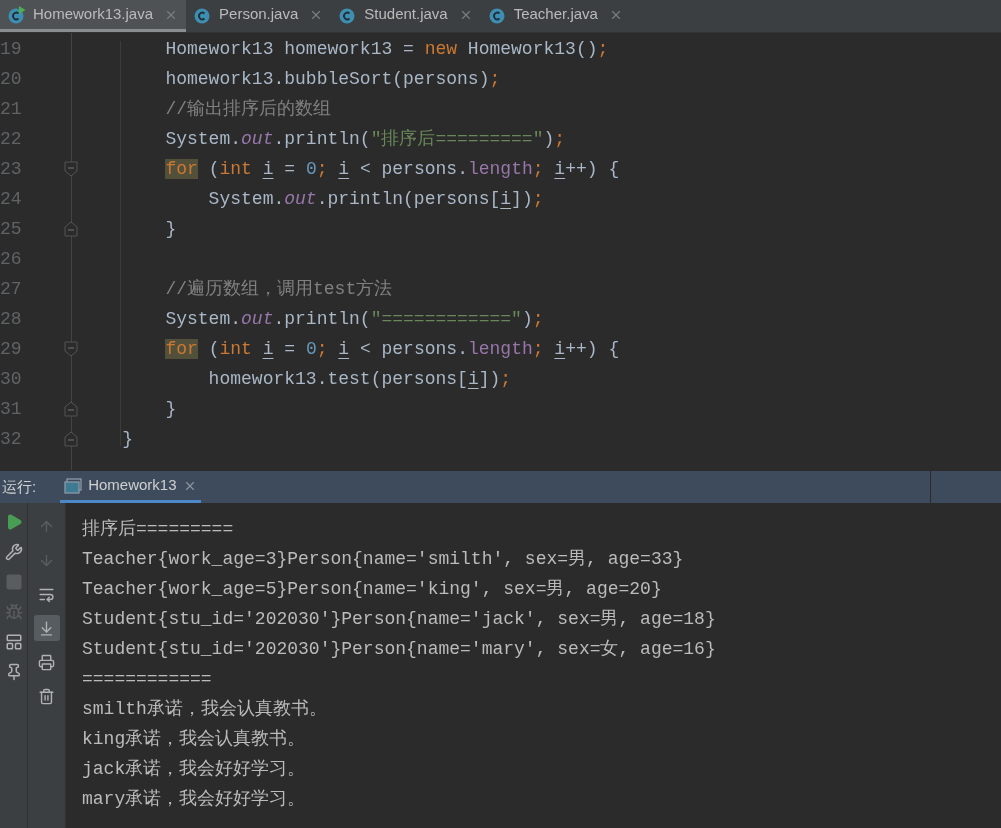 This screenshot has height=828, width=1001. What do you see at coordinates (73, 485) in the screenshot?
I see `window-icon` at bounding box center [73, 485].